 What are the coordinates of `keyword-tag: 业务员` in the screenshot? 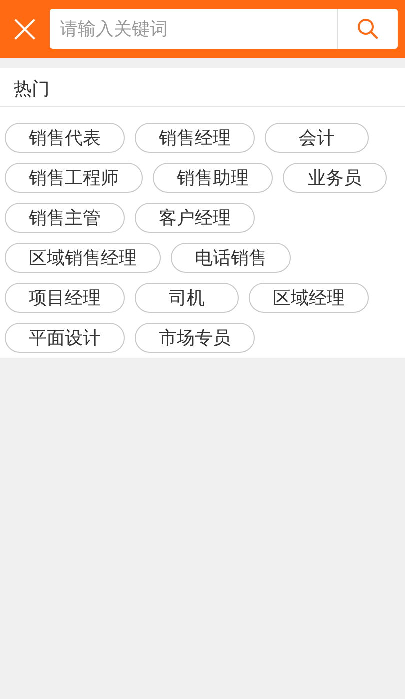 It's located at (335, 178).